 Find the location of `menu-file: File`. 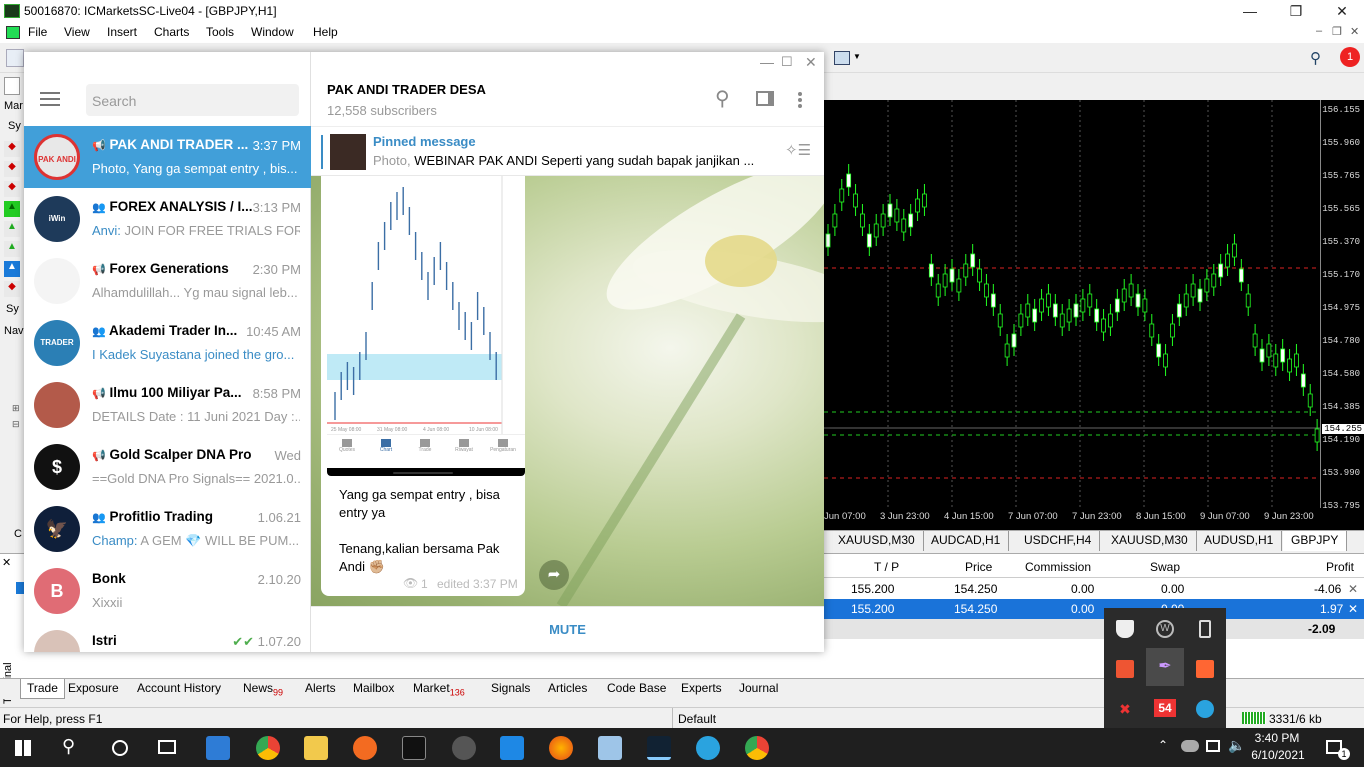

menu-file: File is located at coordinates (37, 32).